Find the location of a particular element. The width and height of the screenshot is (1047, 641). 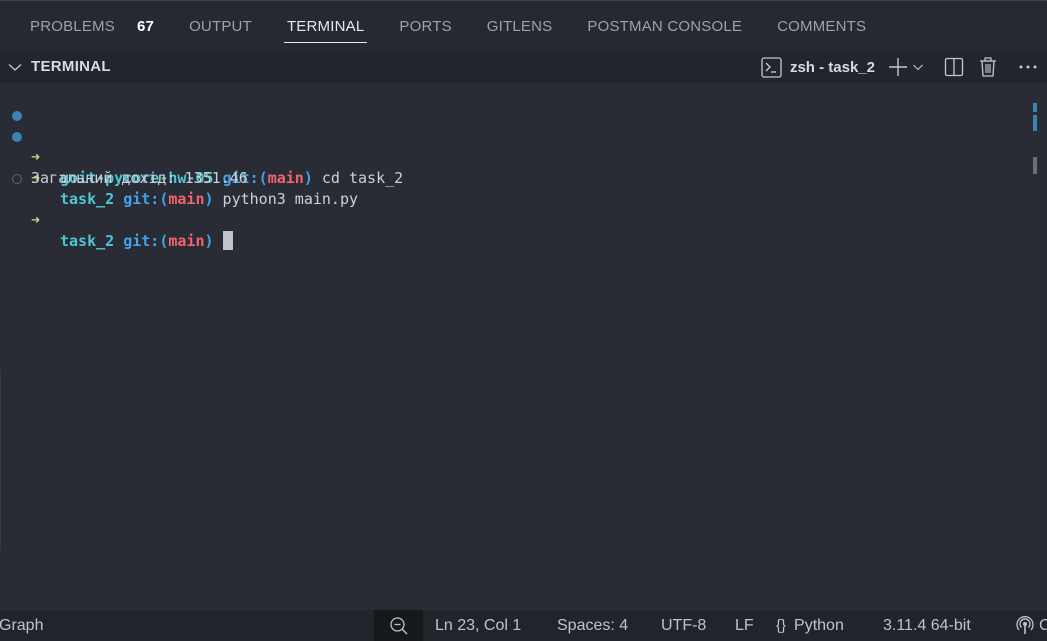

tab-output: OUTPUT is located at coordinates (220, 26).